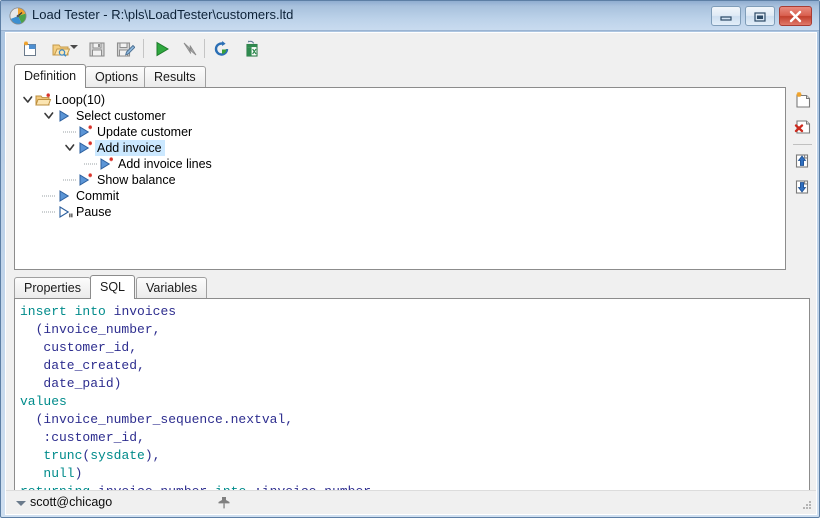 The image size is (820, 518). I want to click on detail-tab-strip: Properties SQL Variables, so click(411, 287).